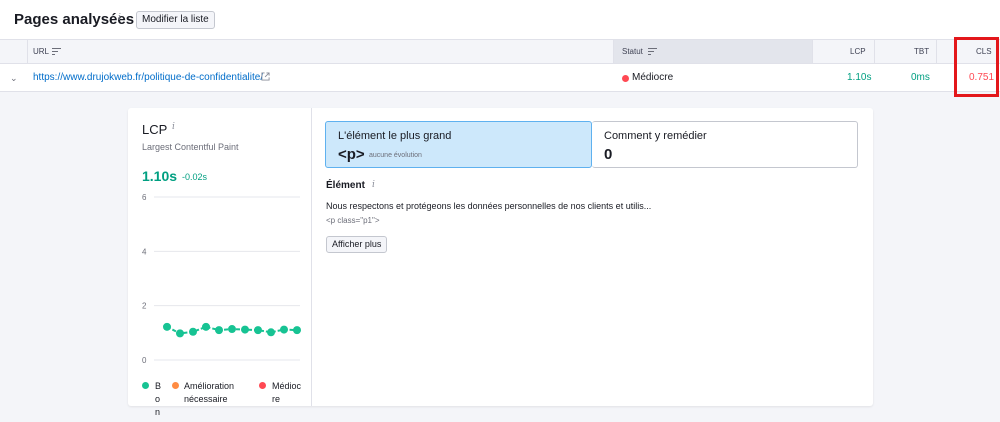  What do you see at coordinates (14, 78) in the screenshot?
I see `chevron-down-icon: ⌄` at bounding box center [14, 78].